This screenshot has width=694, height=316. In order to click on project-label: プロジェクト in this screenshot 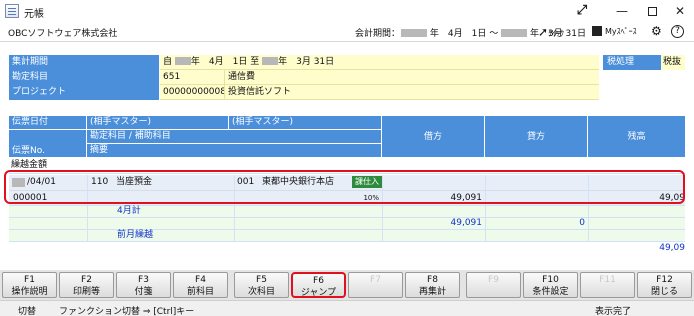, I will do `click(84, 92)`.